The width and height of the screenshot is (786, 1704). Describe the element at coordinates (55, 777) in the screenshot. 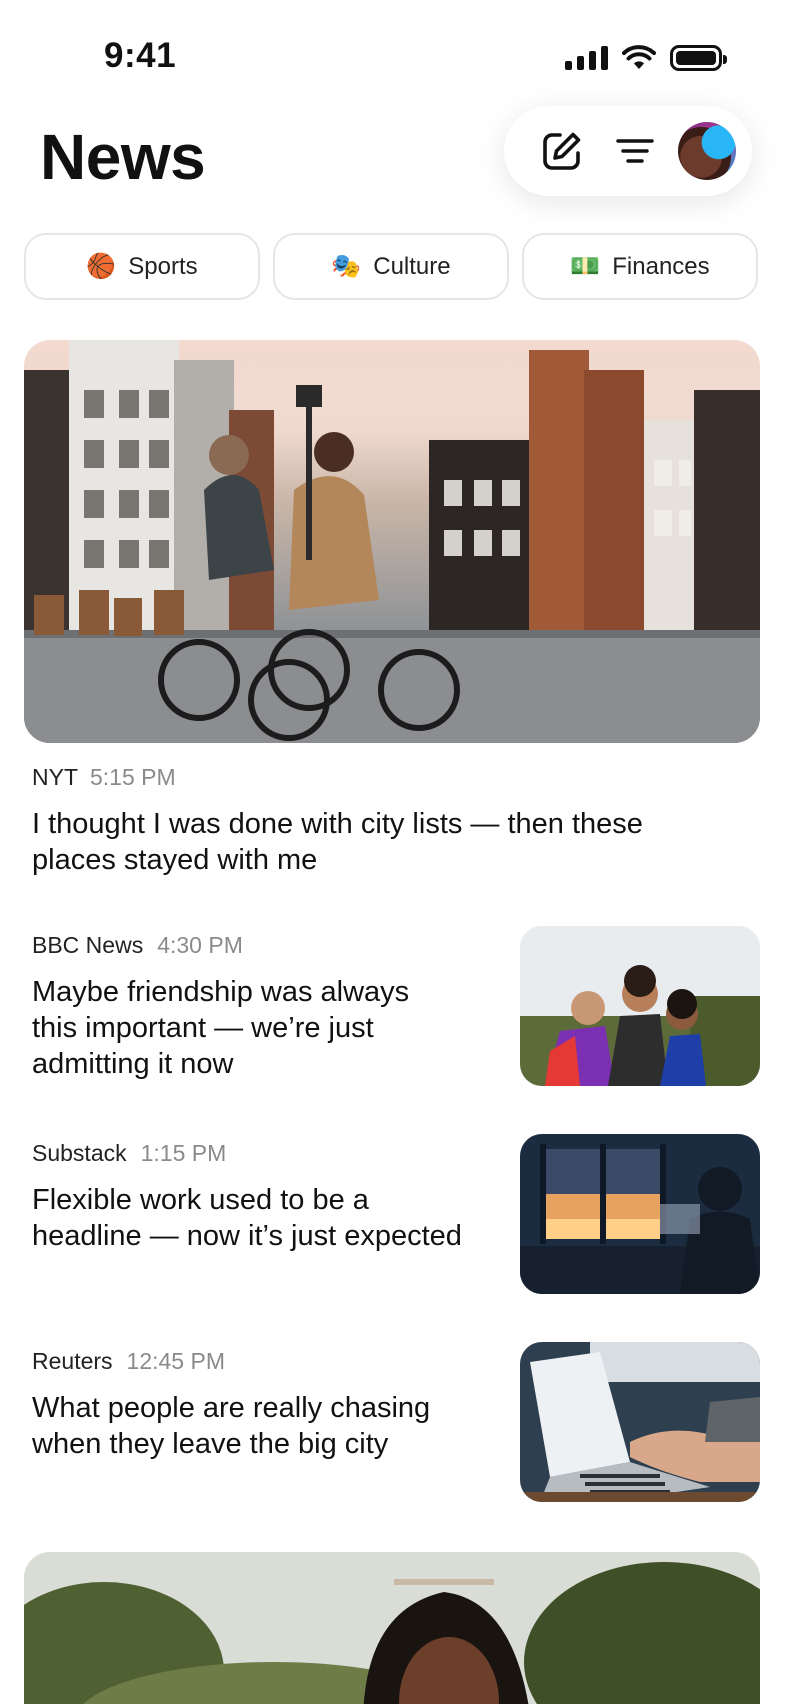

I see `article-source: NYT` at that location.